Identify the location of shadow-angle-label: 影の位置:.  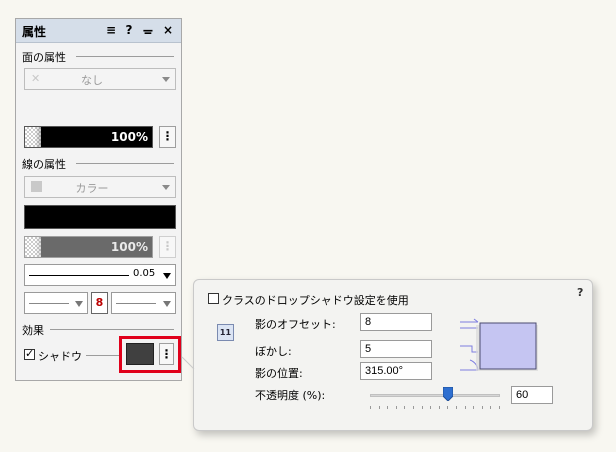
(279, 373).